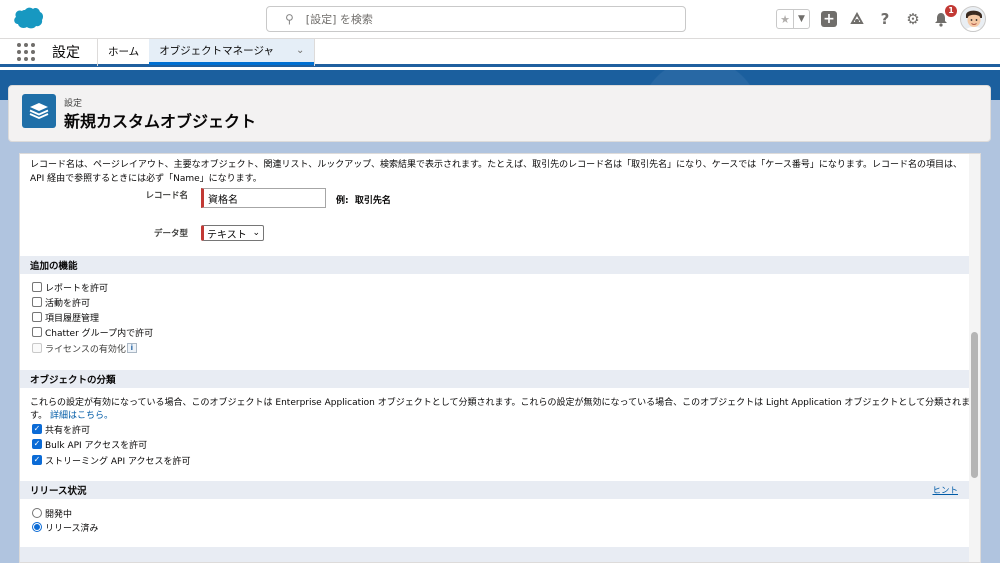  I want to click on record-name-example: 例: 取引先名, so click(363, 199).